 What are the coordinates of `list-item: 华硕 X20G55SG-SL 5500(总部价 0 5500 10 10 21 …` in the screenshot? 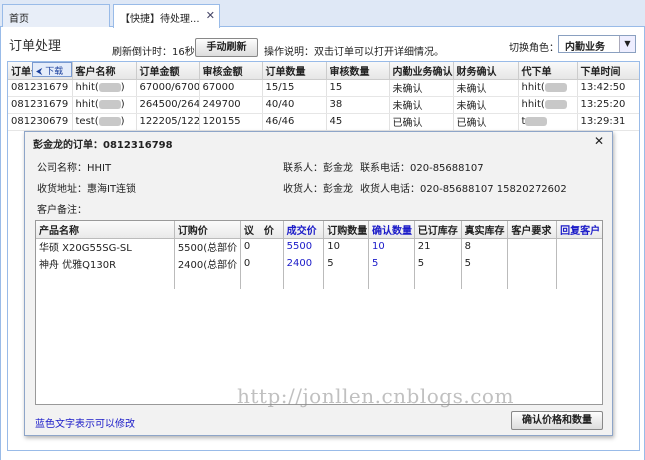 It's located at (319, 246).